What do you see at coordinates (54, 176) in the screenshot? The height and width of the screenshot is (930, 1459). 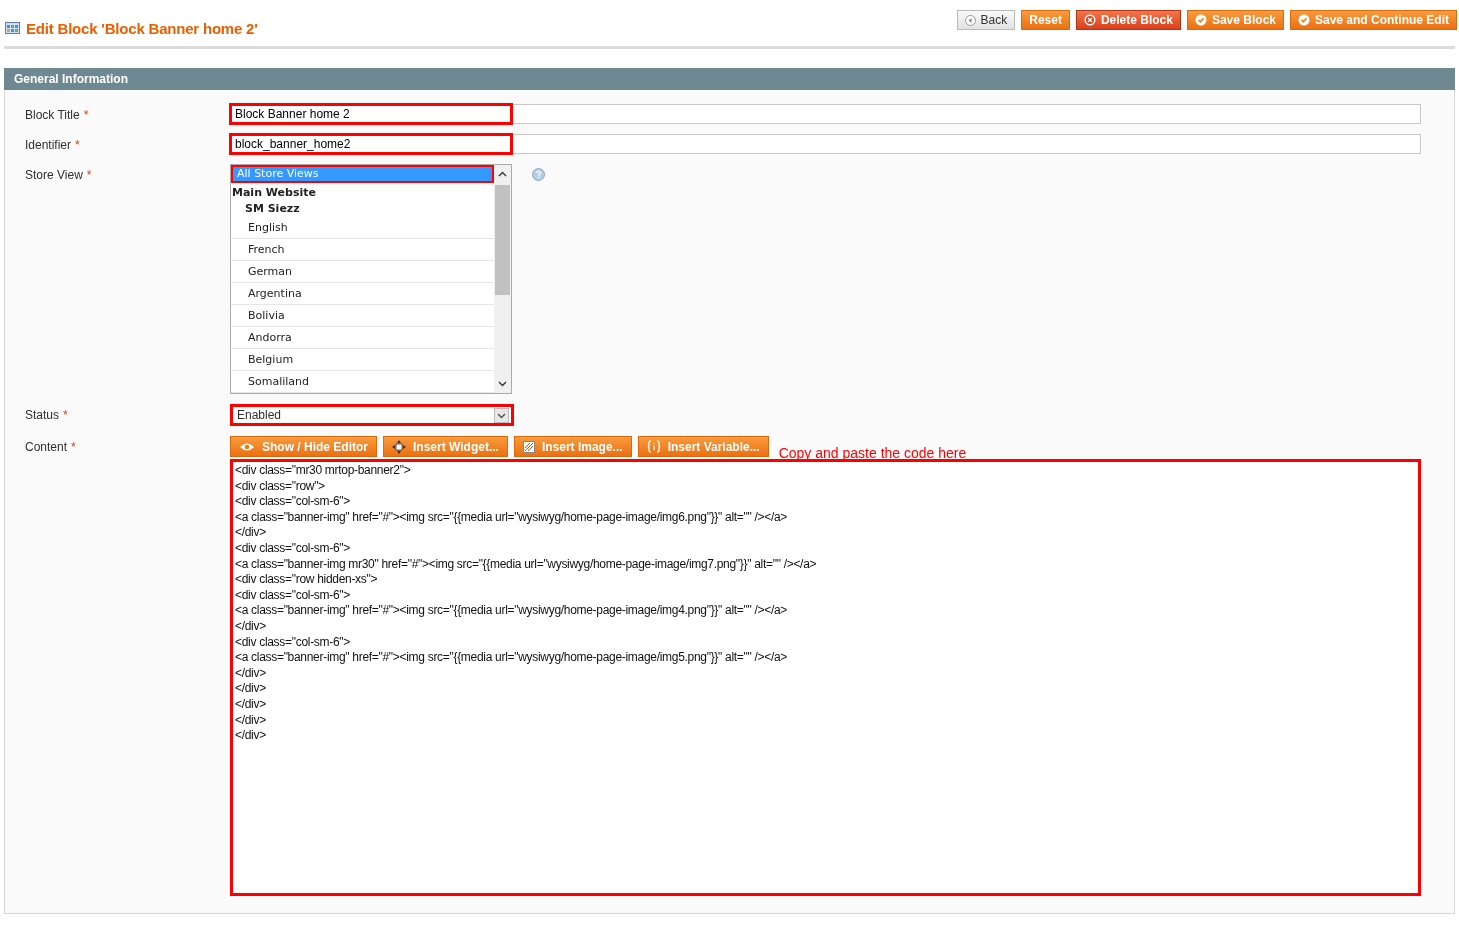 I see `field-label: Store View` at bounding box center [54, 176].